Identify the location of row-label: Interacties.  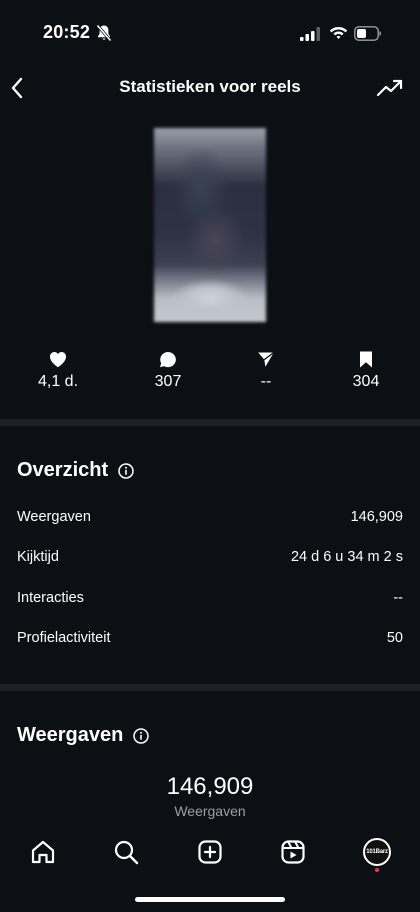
(50, 598).